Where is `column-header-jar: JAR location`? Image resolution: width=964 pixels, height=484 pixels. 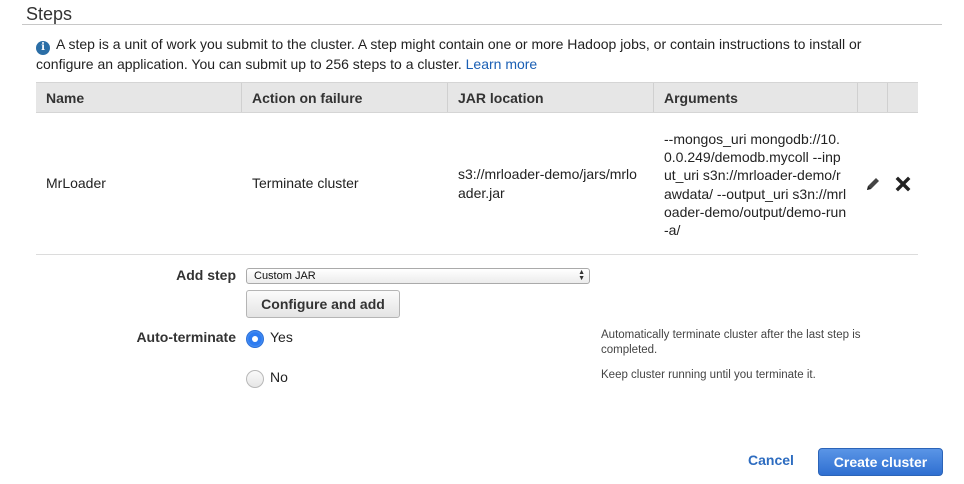
column-header-jar: JAR location is located at coordinates (551, 97).